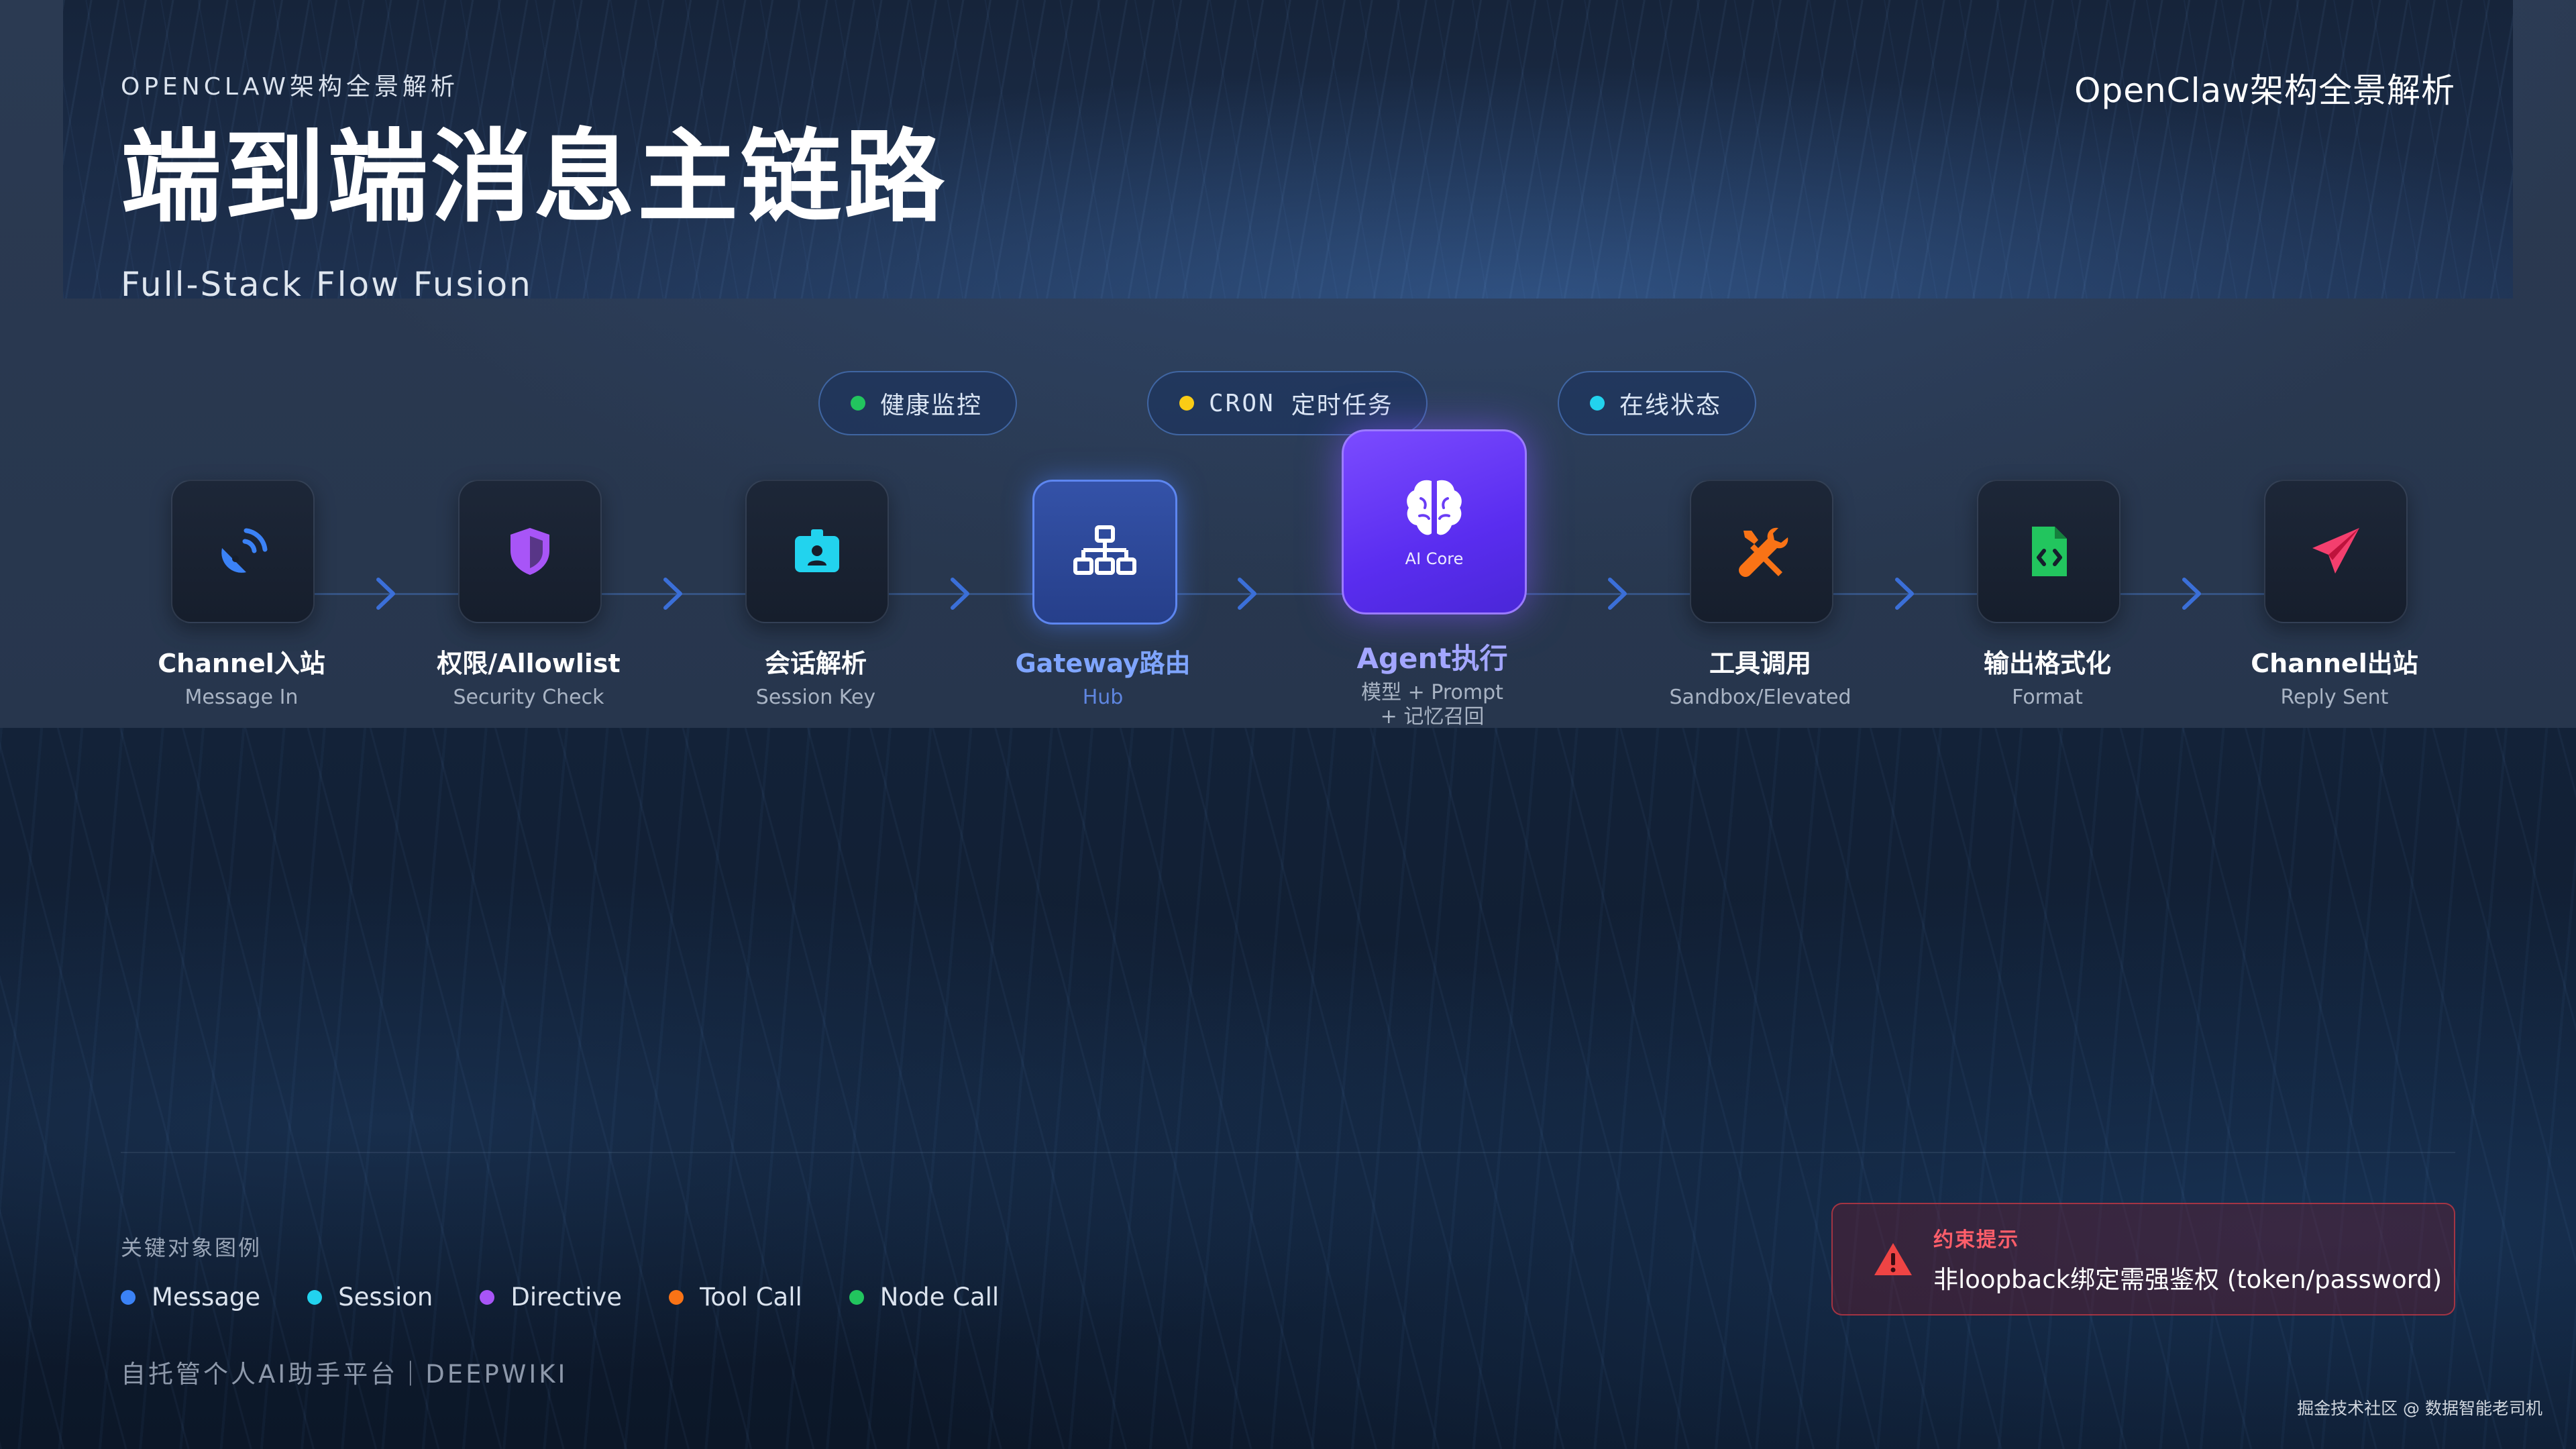 The width and height of the screenshot is (2576, 1449). What do you see at coordinates (1976, 1240) in the screenshot?
I see `alert-title: 约束提示` at bounding box center [1976, 1240].